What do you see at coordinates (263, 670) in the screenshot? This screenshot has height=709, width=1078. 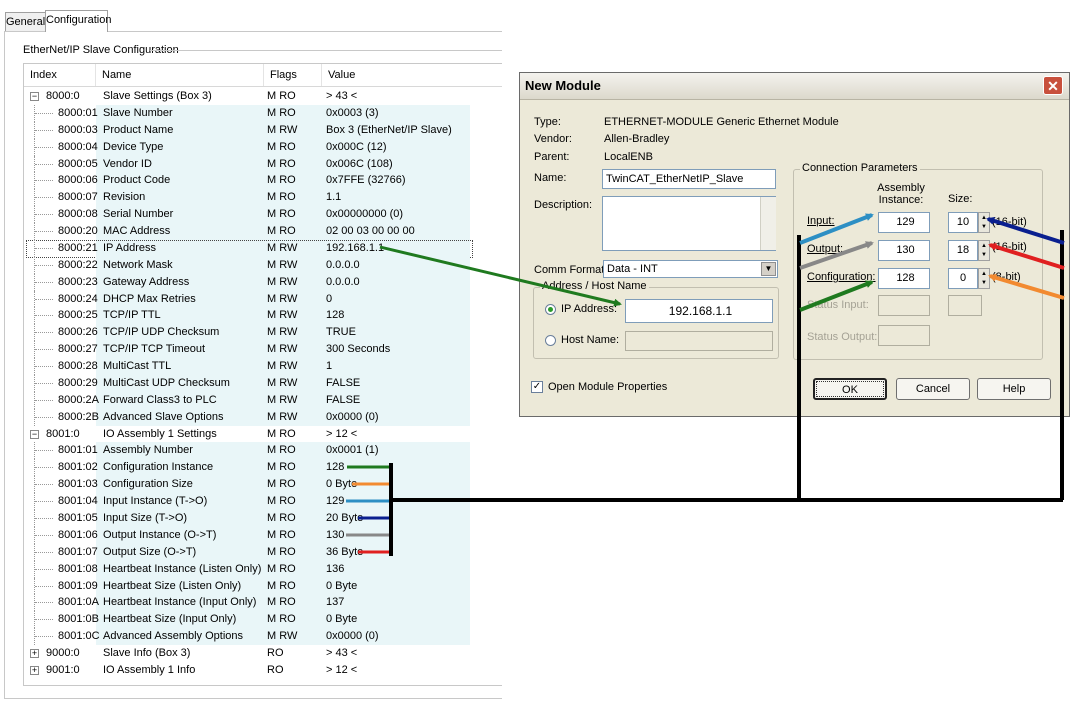 I see `table-row: +9001:0 IO Assembly 1 Info RO > 12 <` at bounding box center [263, 670].